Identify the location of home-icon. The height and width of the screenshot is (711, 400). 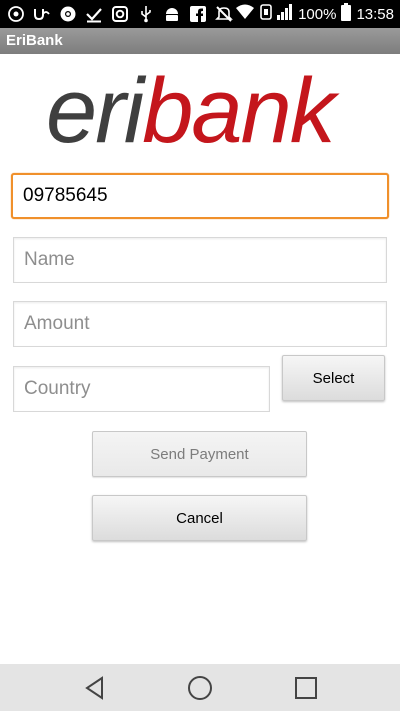
(200, 688).